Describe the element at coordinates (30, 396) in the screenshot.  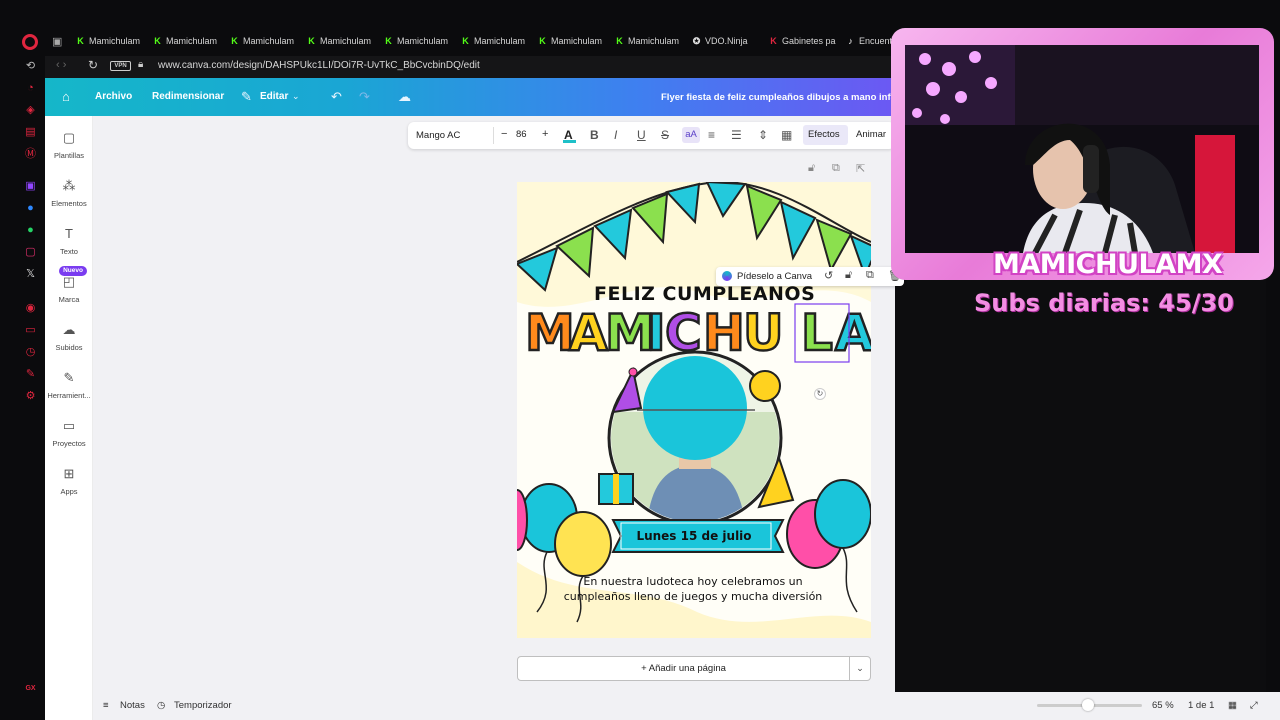
I see `settings-icon: ⚙` at that location.